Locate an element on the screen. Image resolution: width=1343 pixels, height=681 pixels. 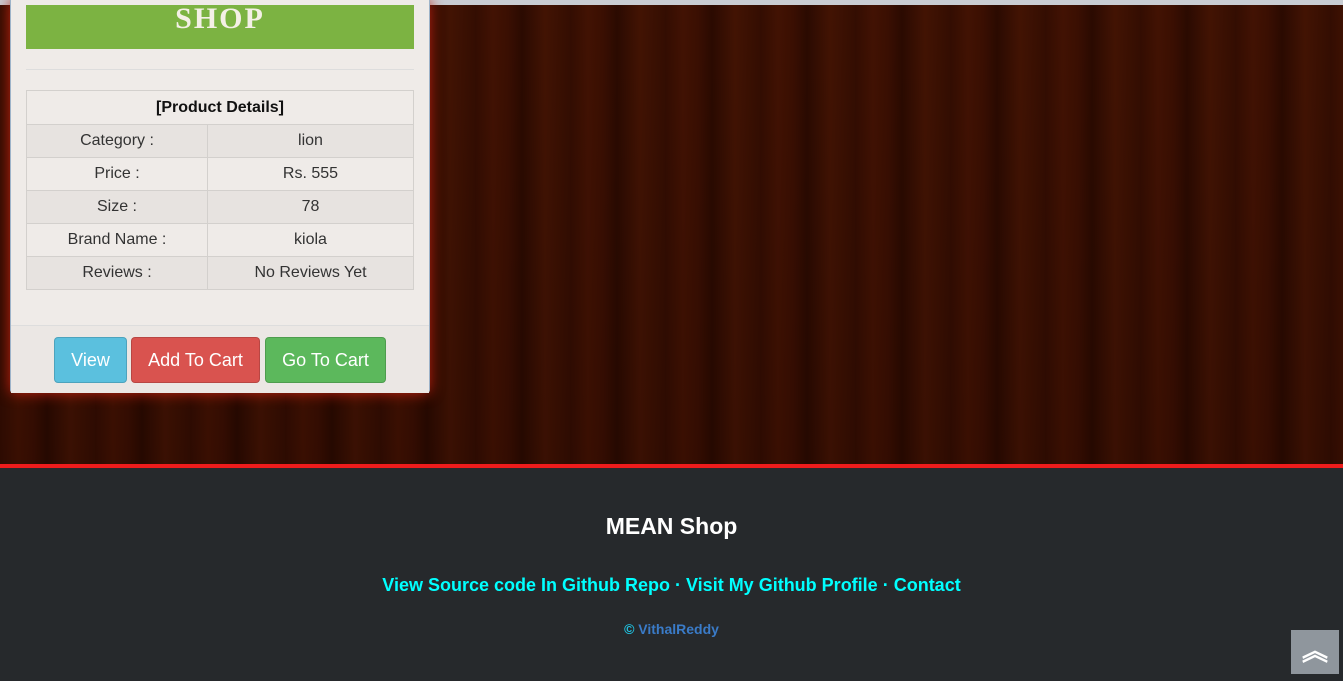
row-label: Reviews : is located at coordinates (117, 273).